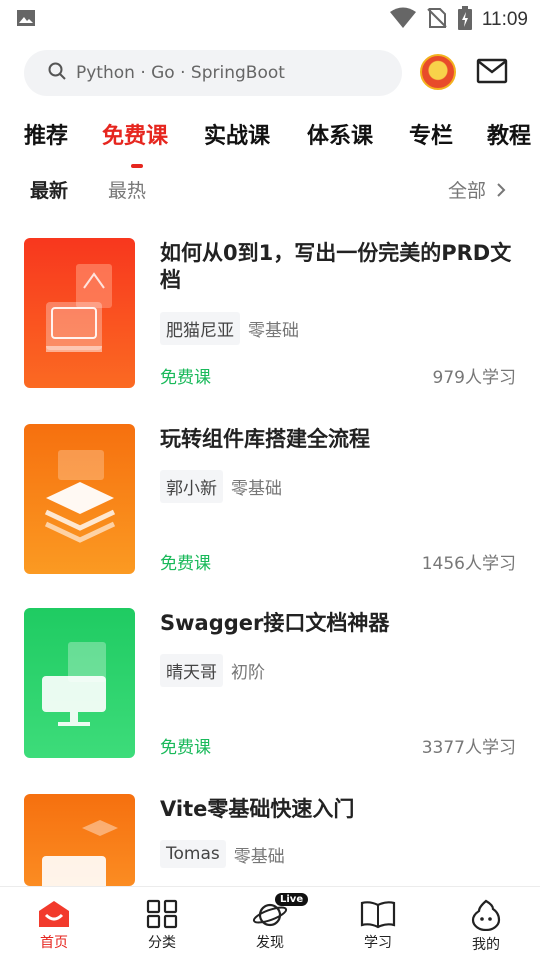 This screenshot has height=960, width=540. Describe the element at coordinates (200, 328) in the screenshot. I see `course-teacher: 肥猫尼亚` at that location.